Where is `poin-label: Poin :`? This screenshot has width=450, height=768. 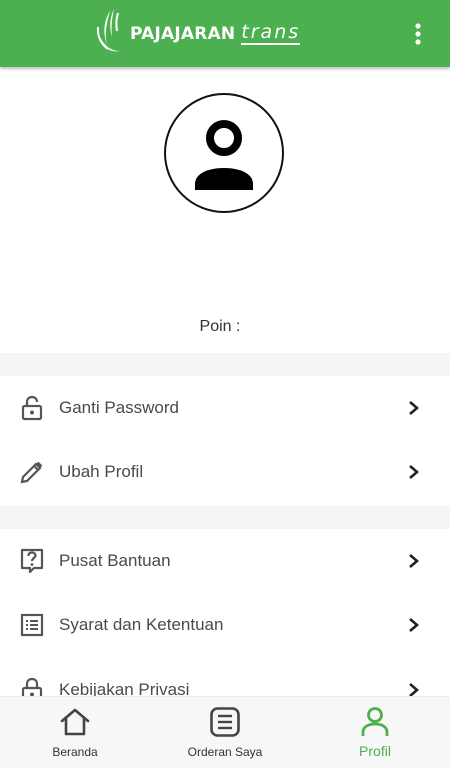
poin-label: Poin : is located at coordinates (220, 326).